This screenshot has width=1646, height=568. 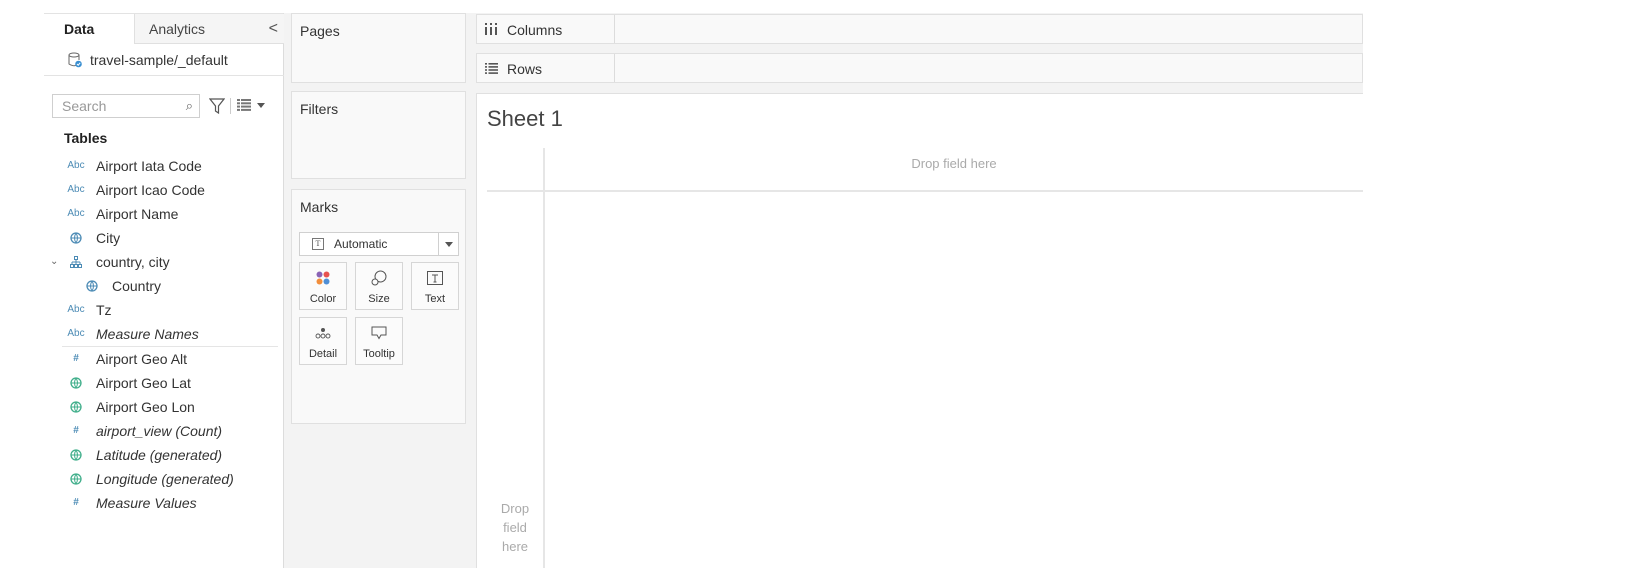 What do you see at coordinates (75, 60) in the screenshot?
I see `database-connected-icon` at bounding box center [75, 60].